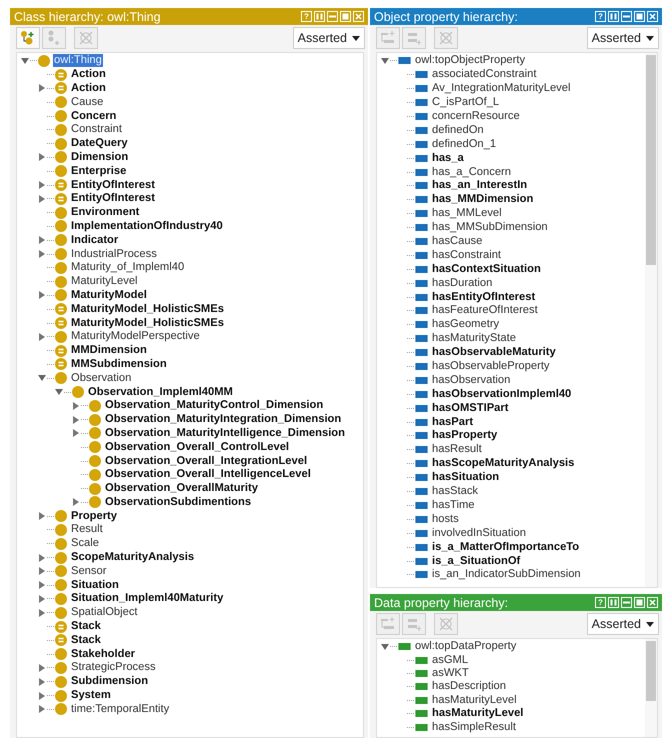 The width and height of the screenshot is (667, 738). What do you see at coordinates (160, 392) in the screenshot?
I see `tree-item: Observation_Impleml40MM` at bounding box center [160, 392].